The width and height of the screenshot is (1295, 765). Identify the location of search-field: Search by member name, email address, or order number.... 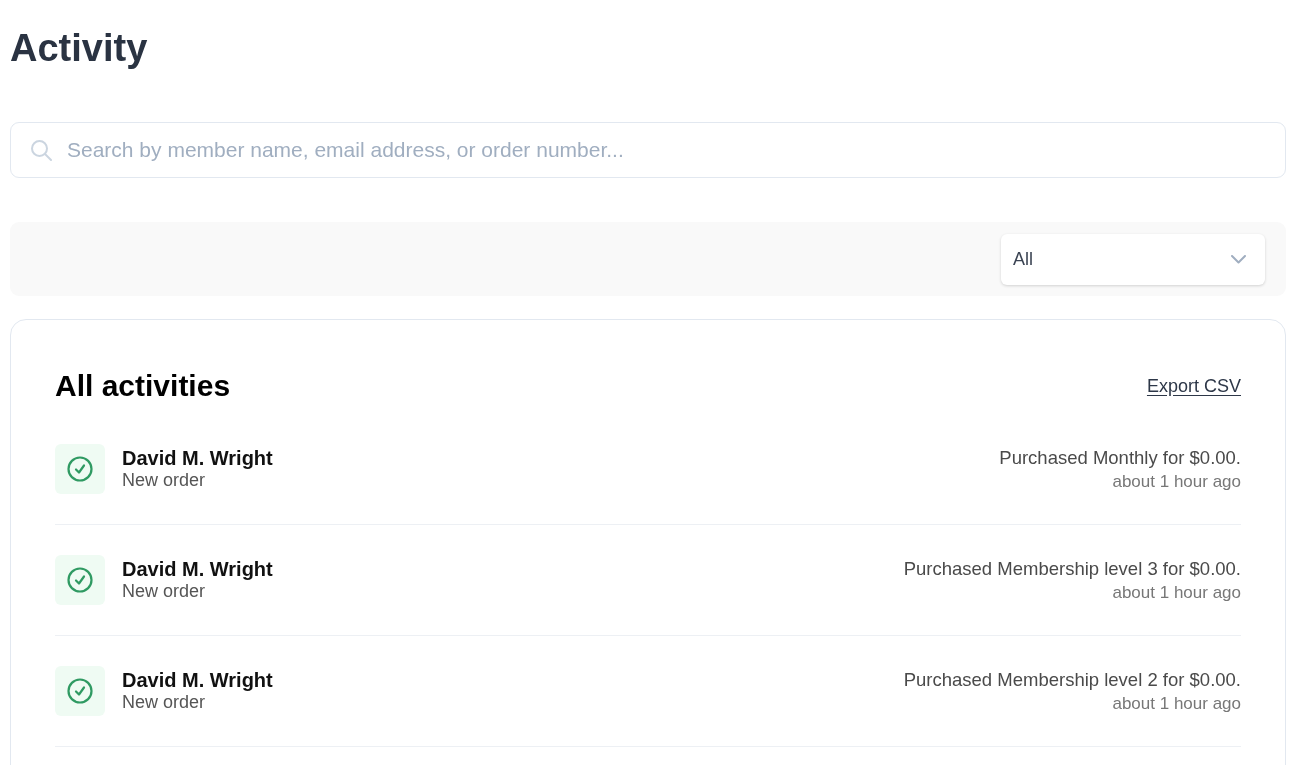
(648, 150).